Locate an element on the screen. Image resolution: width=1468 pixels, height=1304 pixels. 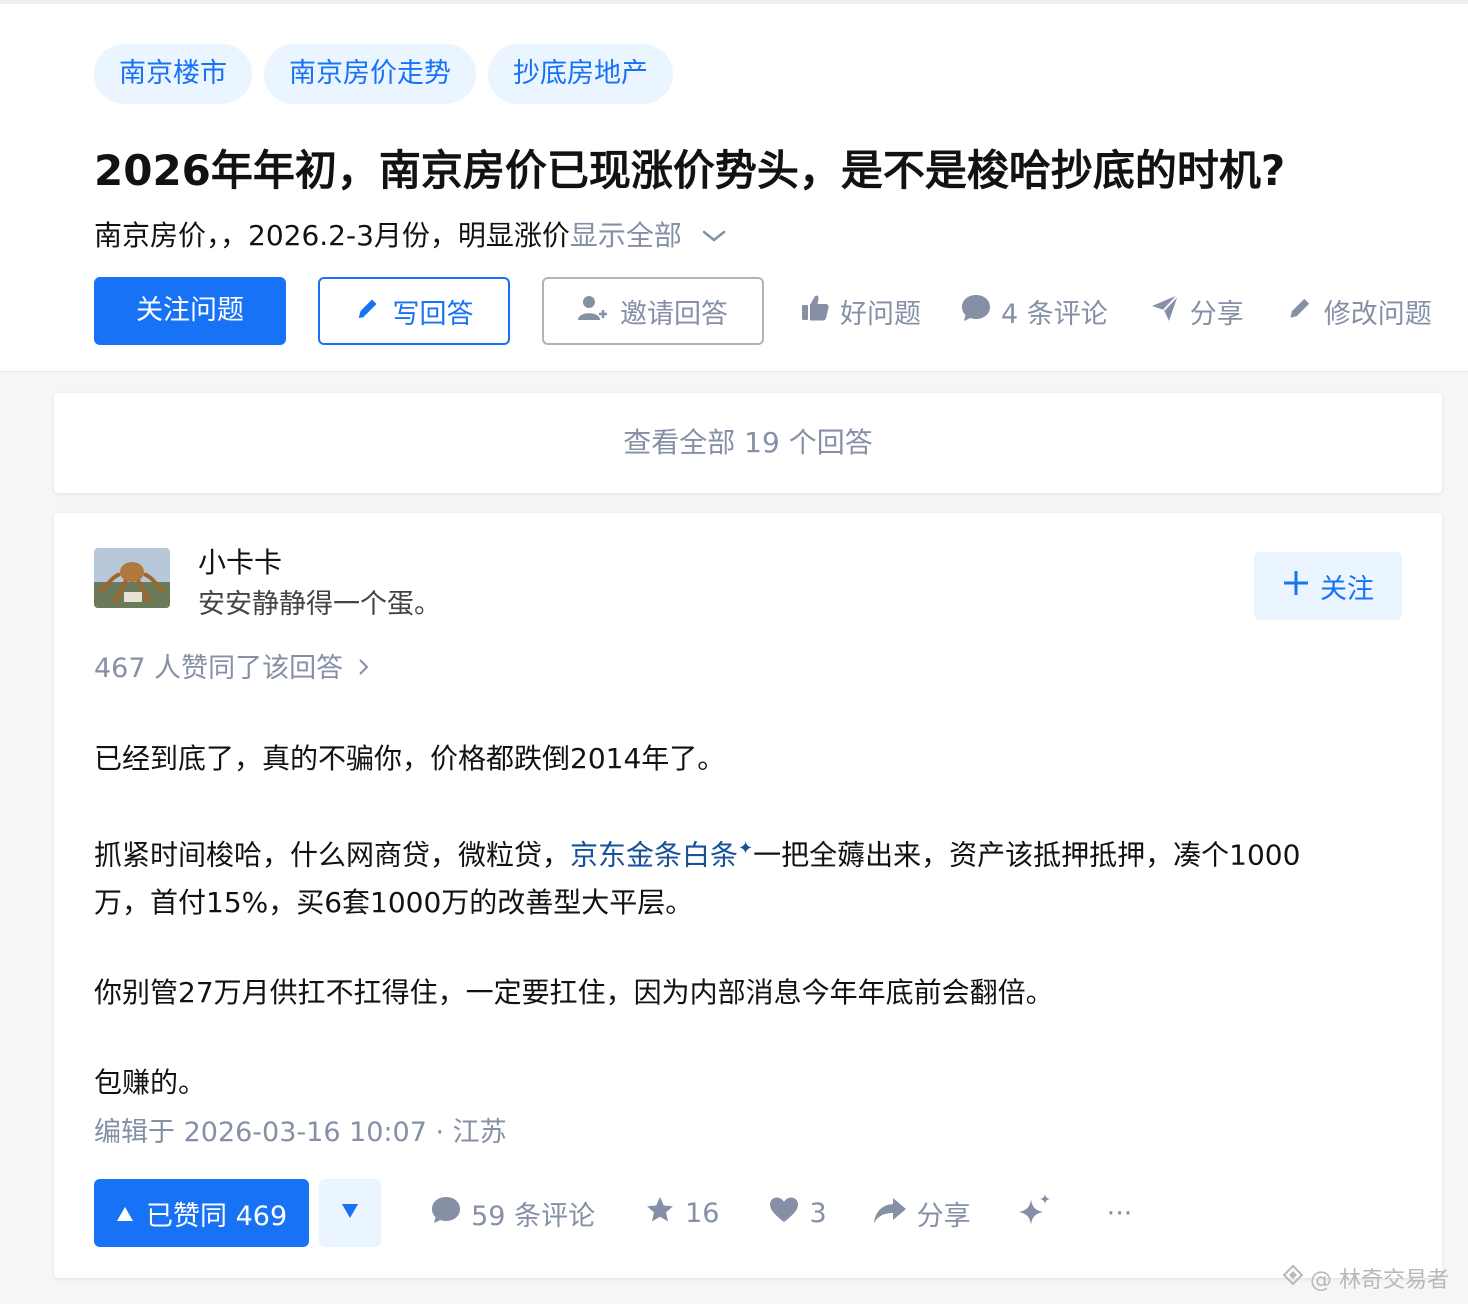
write-answer-label: 写回答 is located at coordinates (433, 314).